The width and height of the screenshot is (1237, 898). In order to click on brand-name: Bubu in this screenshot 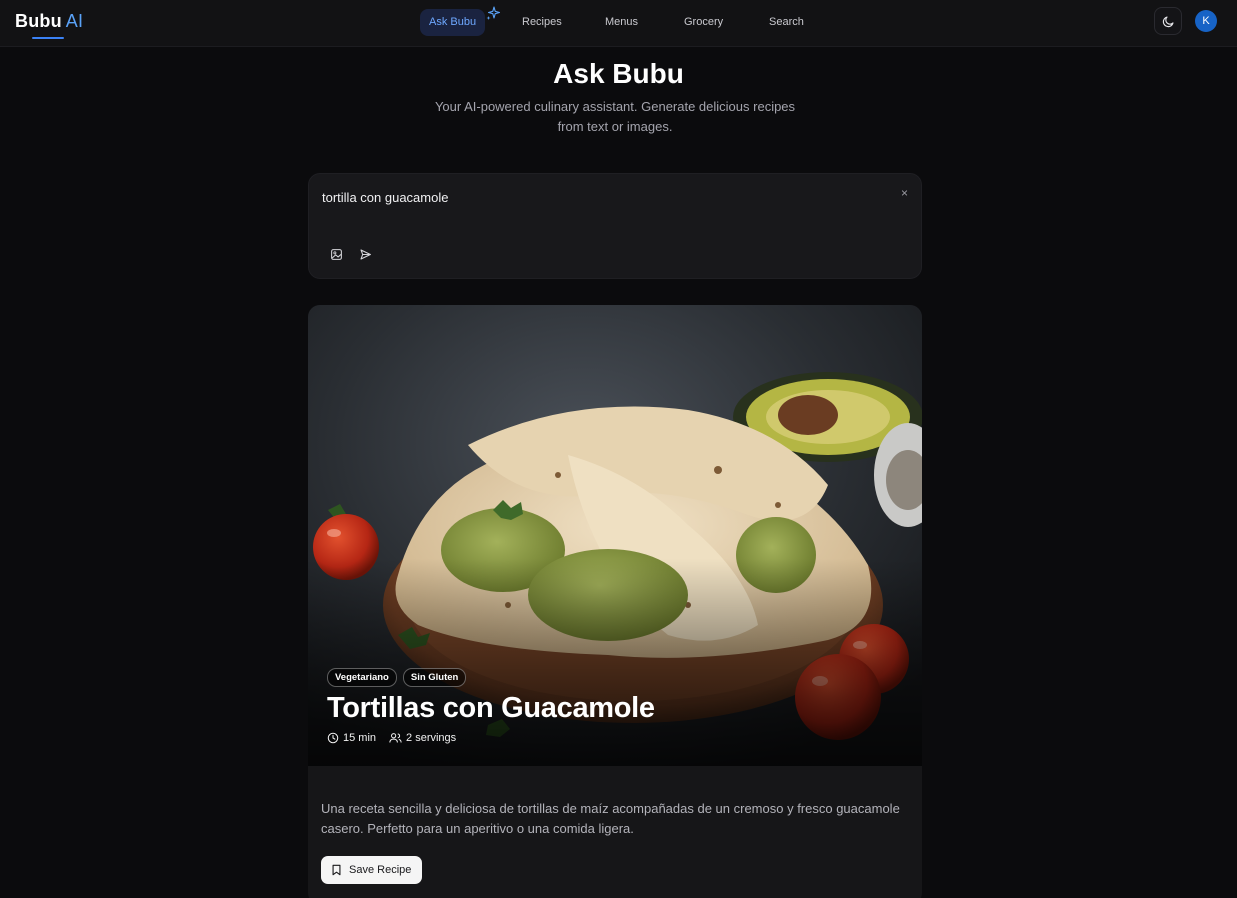, I will do `click(38, 21)`.